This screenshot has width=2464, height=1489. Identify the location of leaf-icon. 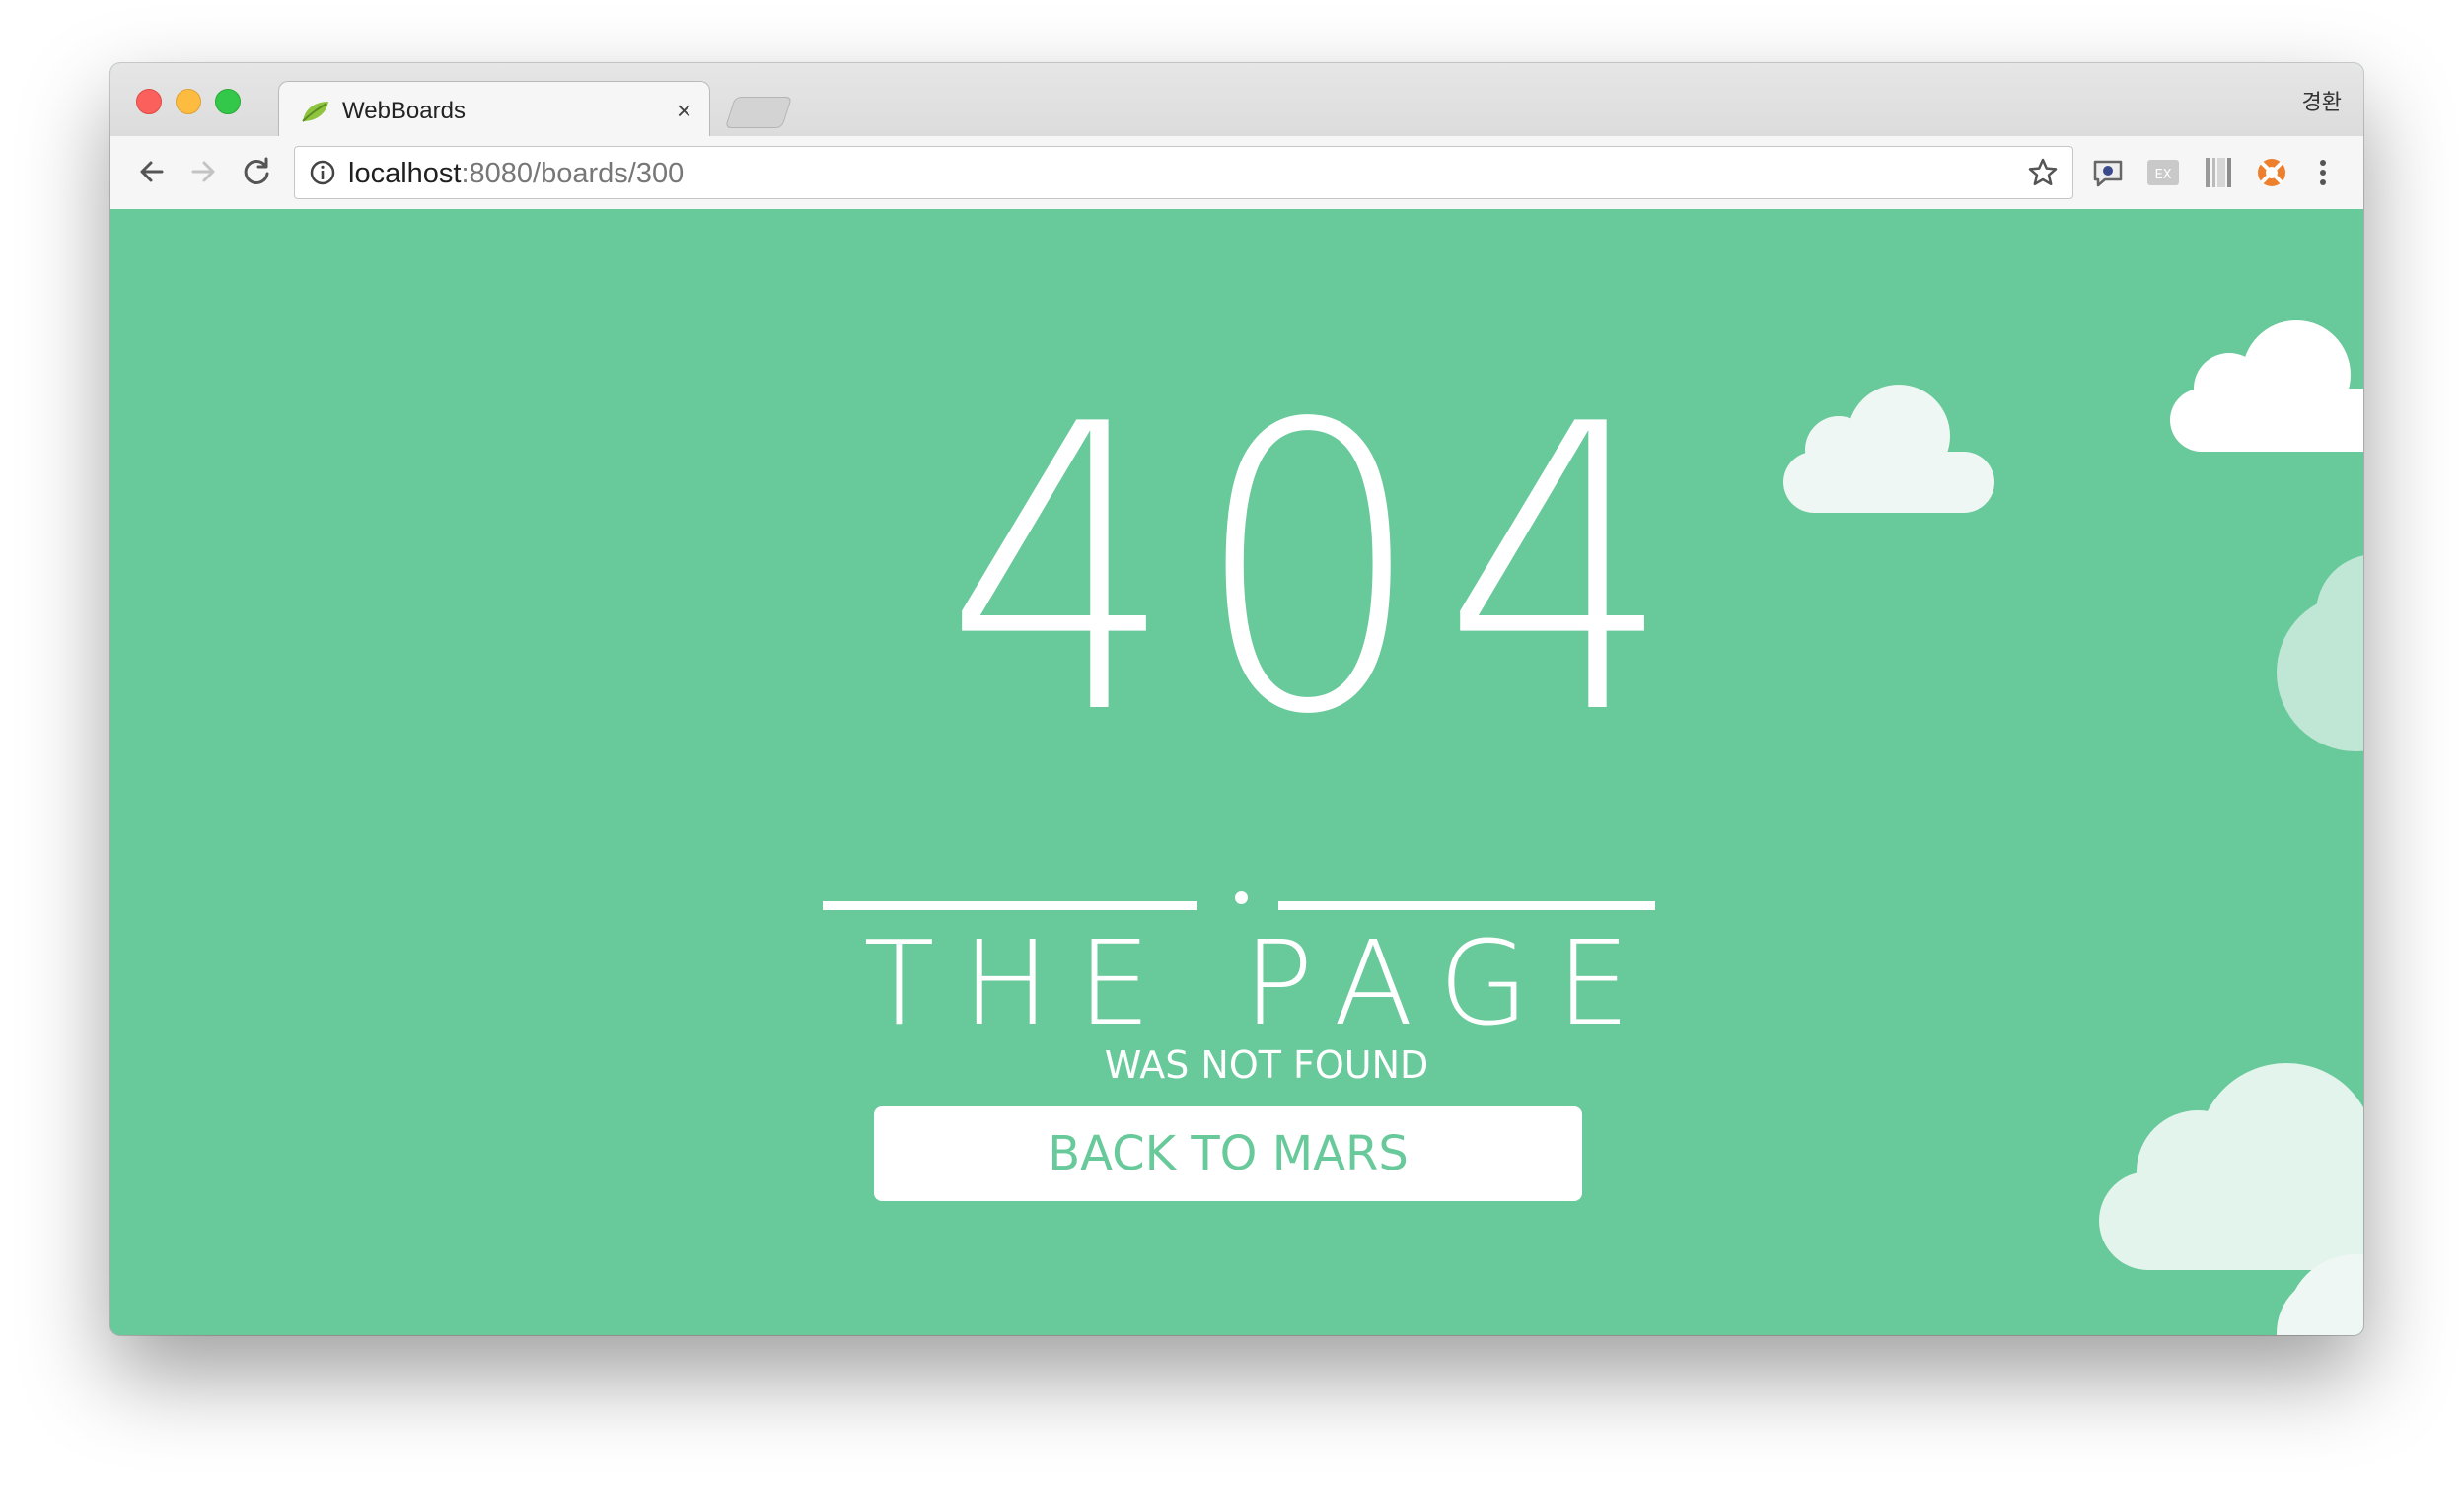
(315, 112).